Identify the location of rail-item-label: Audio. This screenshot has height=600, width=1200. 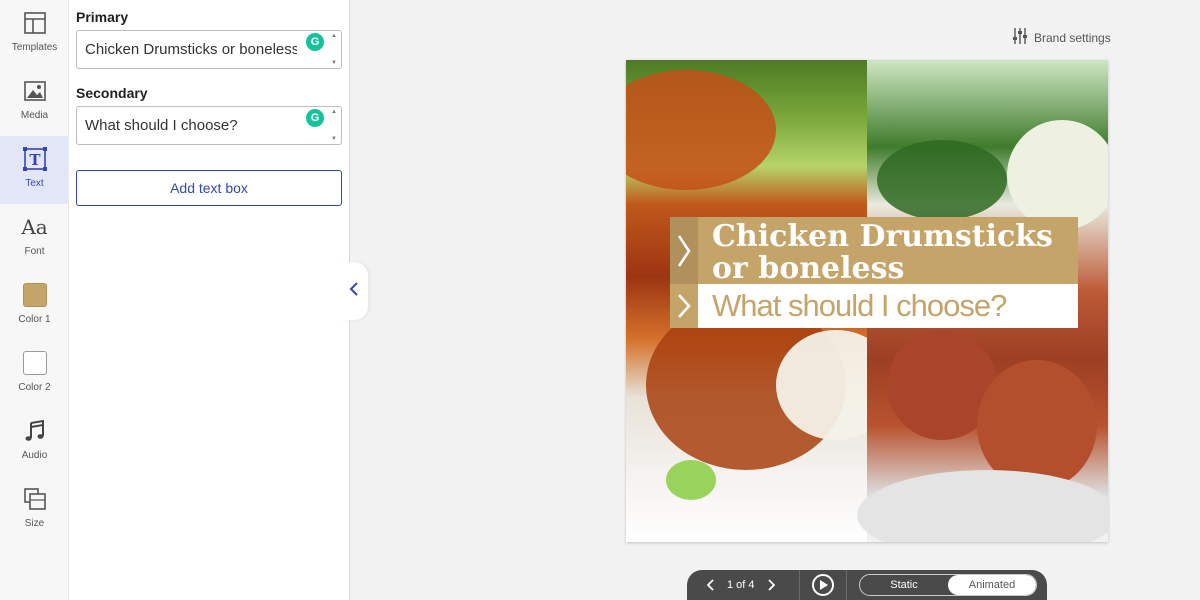
(34, 455).